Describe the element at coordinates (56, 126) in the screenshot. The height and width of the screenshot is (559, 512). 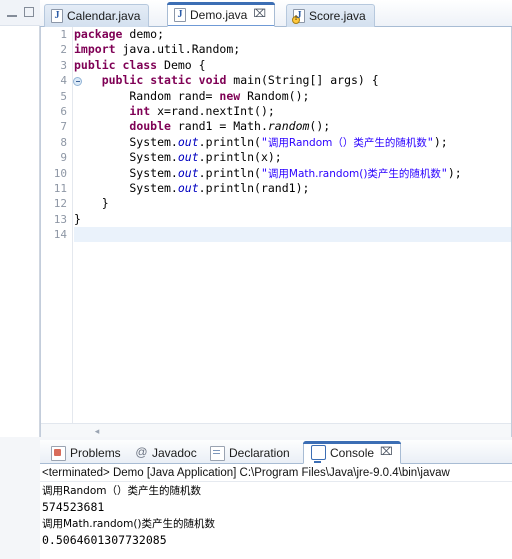
I see `line-number-row: 7` at that location.